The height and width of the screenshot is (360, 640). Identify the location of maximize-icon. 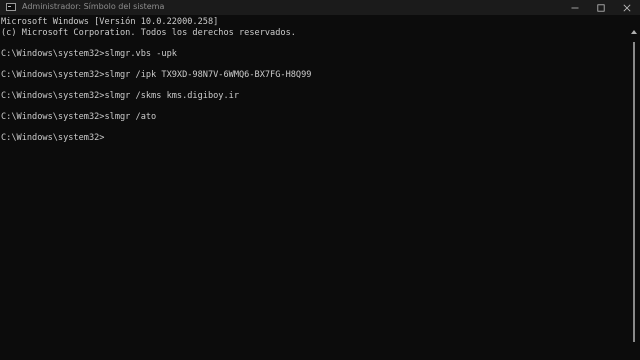
(601, 7).